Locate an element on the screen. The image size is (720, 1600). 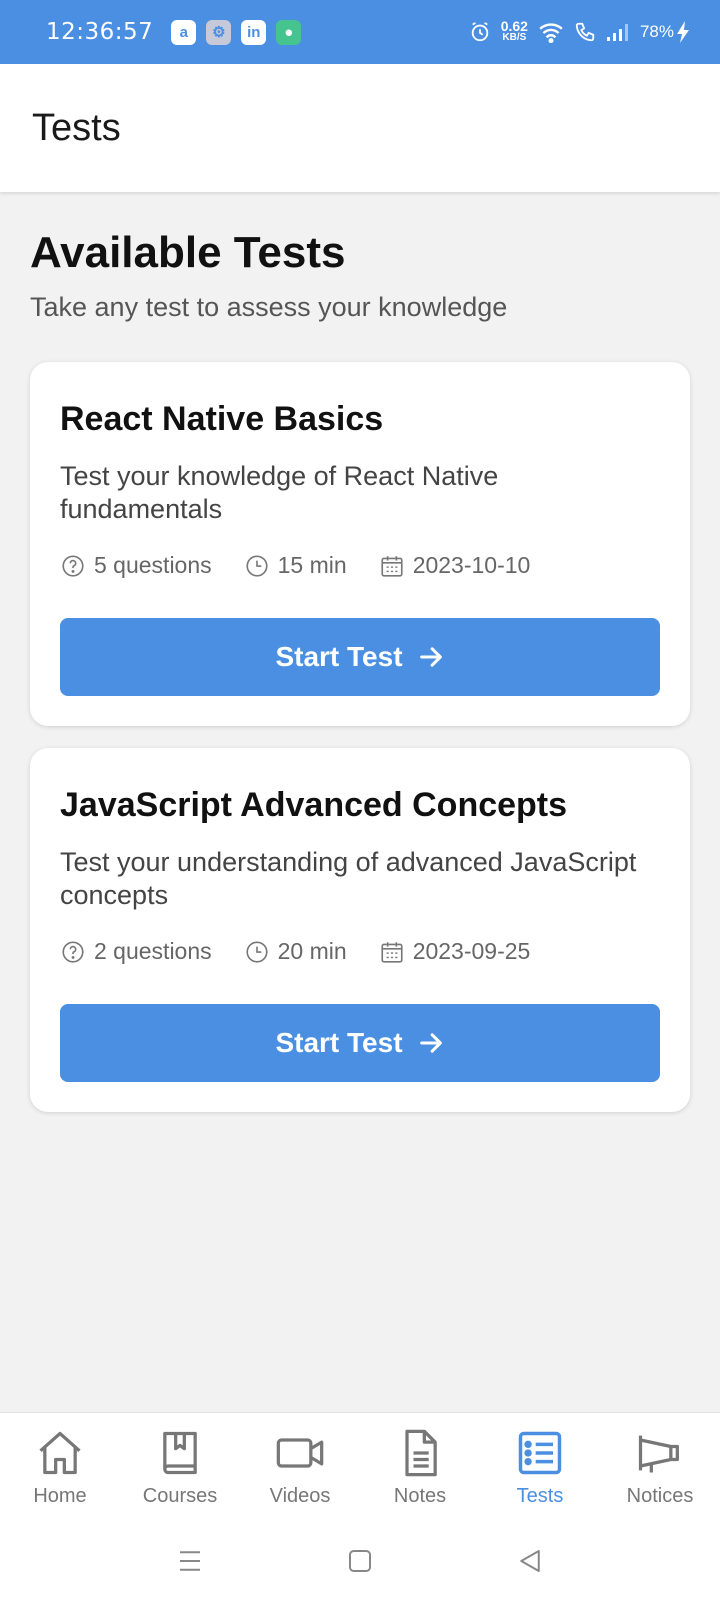
page-subtitle: Take any test to assess your knowledge is located at coordinates (269, 307).